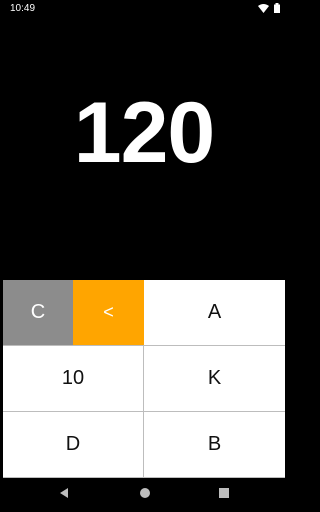  I want to click on key-a: A, so click(214, 313).